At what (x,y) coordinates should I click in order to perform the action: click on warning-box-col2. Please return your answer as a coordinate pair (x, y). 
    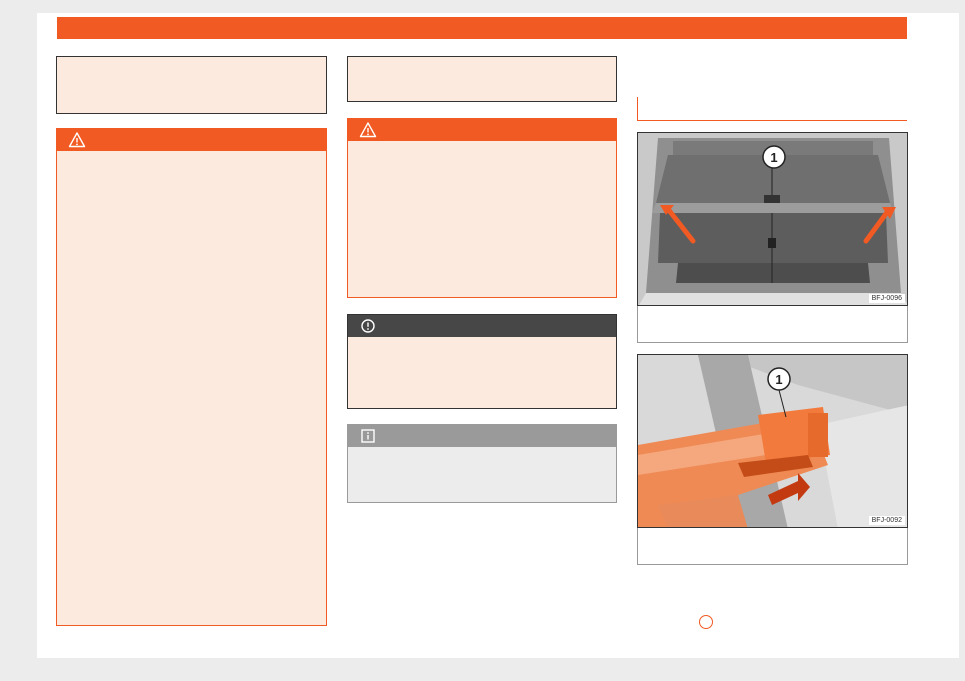
    Looking at the image, I should click on (482, 208).